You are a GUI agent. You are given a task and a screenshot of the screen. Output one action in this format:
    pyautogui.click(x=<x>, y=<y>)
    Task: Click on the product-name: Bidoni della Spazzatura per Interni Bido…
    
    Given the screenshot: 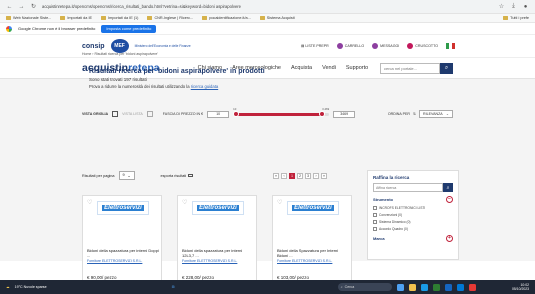 What is the action you would take?
    pyautogui.click(x=313, y=253)
    